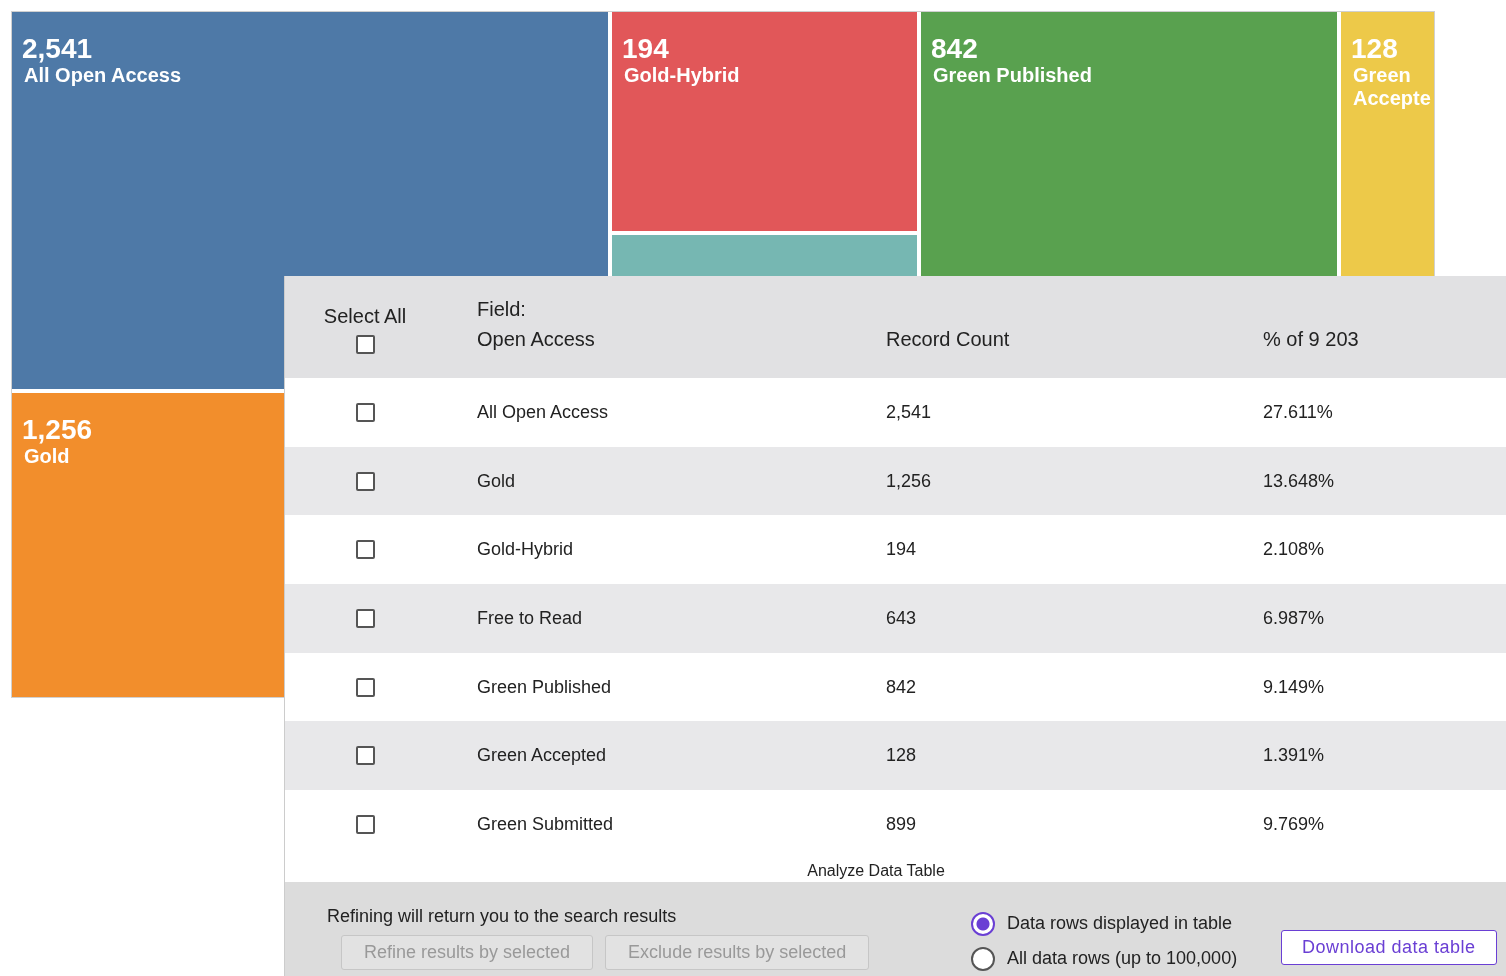 Image resolution: width=1506 pixels, height=976 pixels. Describe the element at coordinates (502, 916) in the screenshot. I see `refine-note: Refining will return you to the search results` at that location.